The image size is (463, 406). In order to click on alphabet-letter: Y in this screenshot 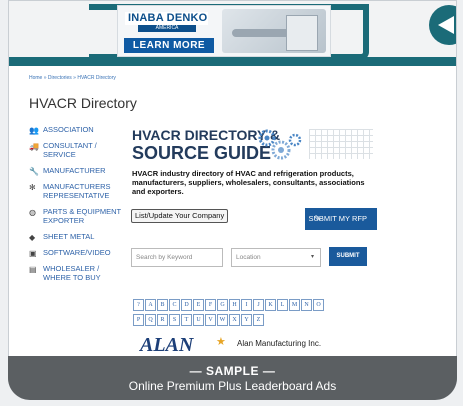, I will do `click(246, 320)`.